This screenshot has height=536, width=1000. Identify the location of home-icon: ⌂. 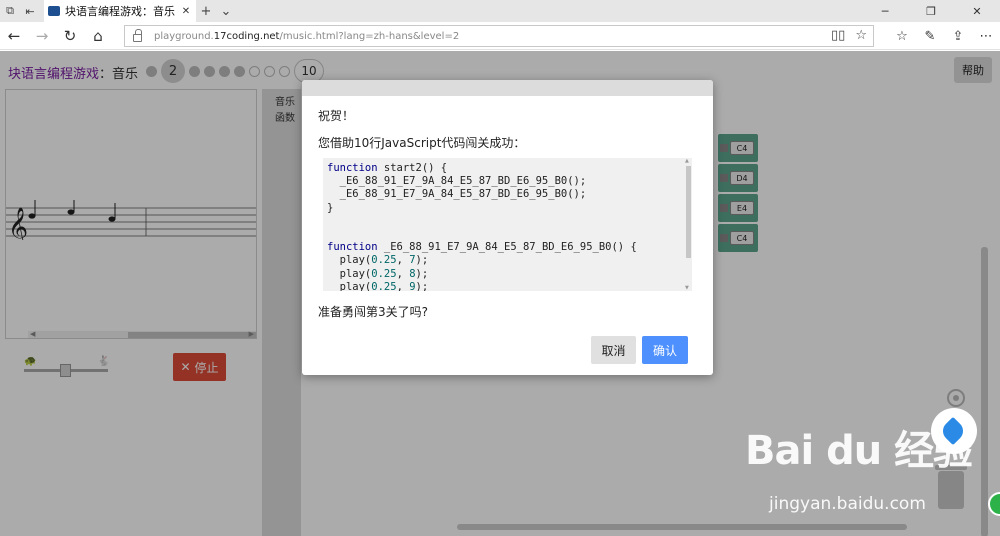
(98, 36).